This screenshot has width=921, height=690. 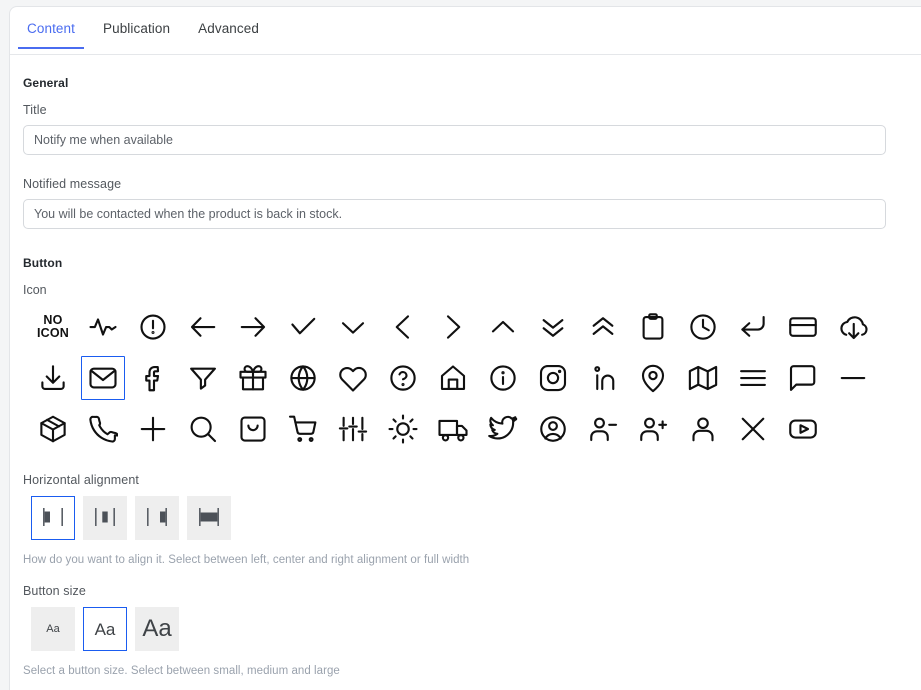 I want to click on align-left-icon, so click(x=53, y=518).